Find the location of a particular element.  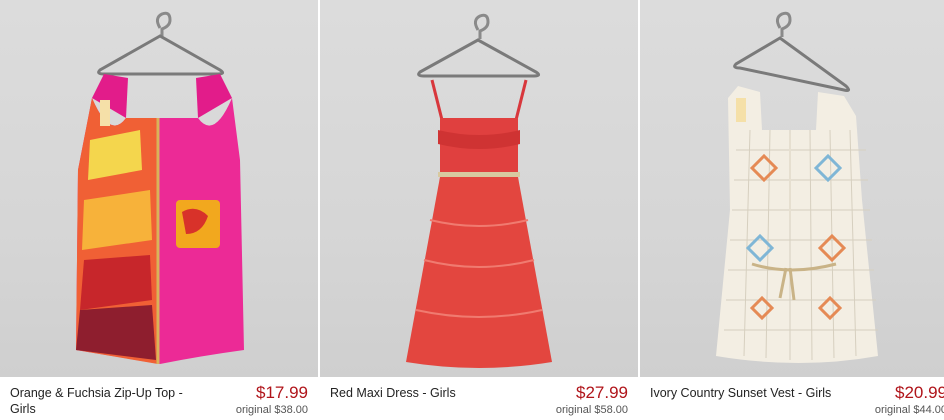

product-name: Orange & Fuchsia Zip-Up Top - Girls is located at coordinates (105, 401).